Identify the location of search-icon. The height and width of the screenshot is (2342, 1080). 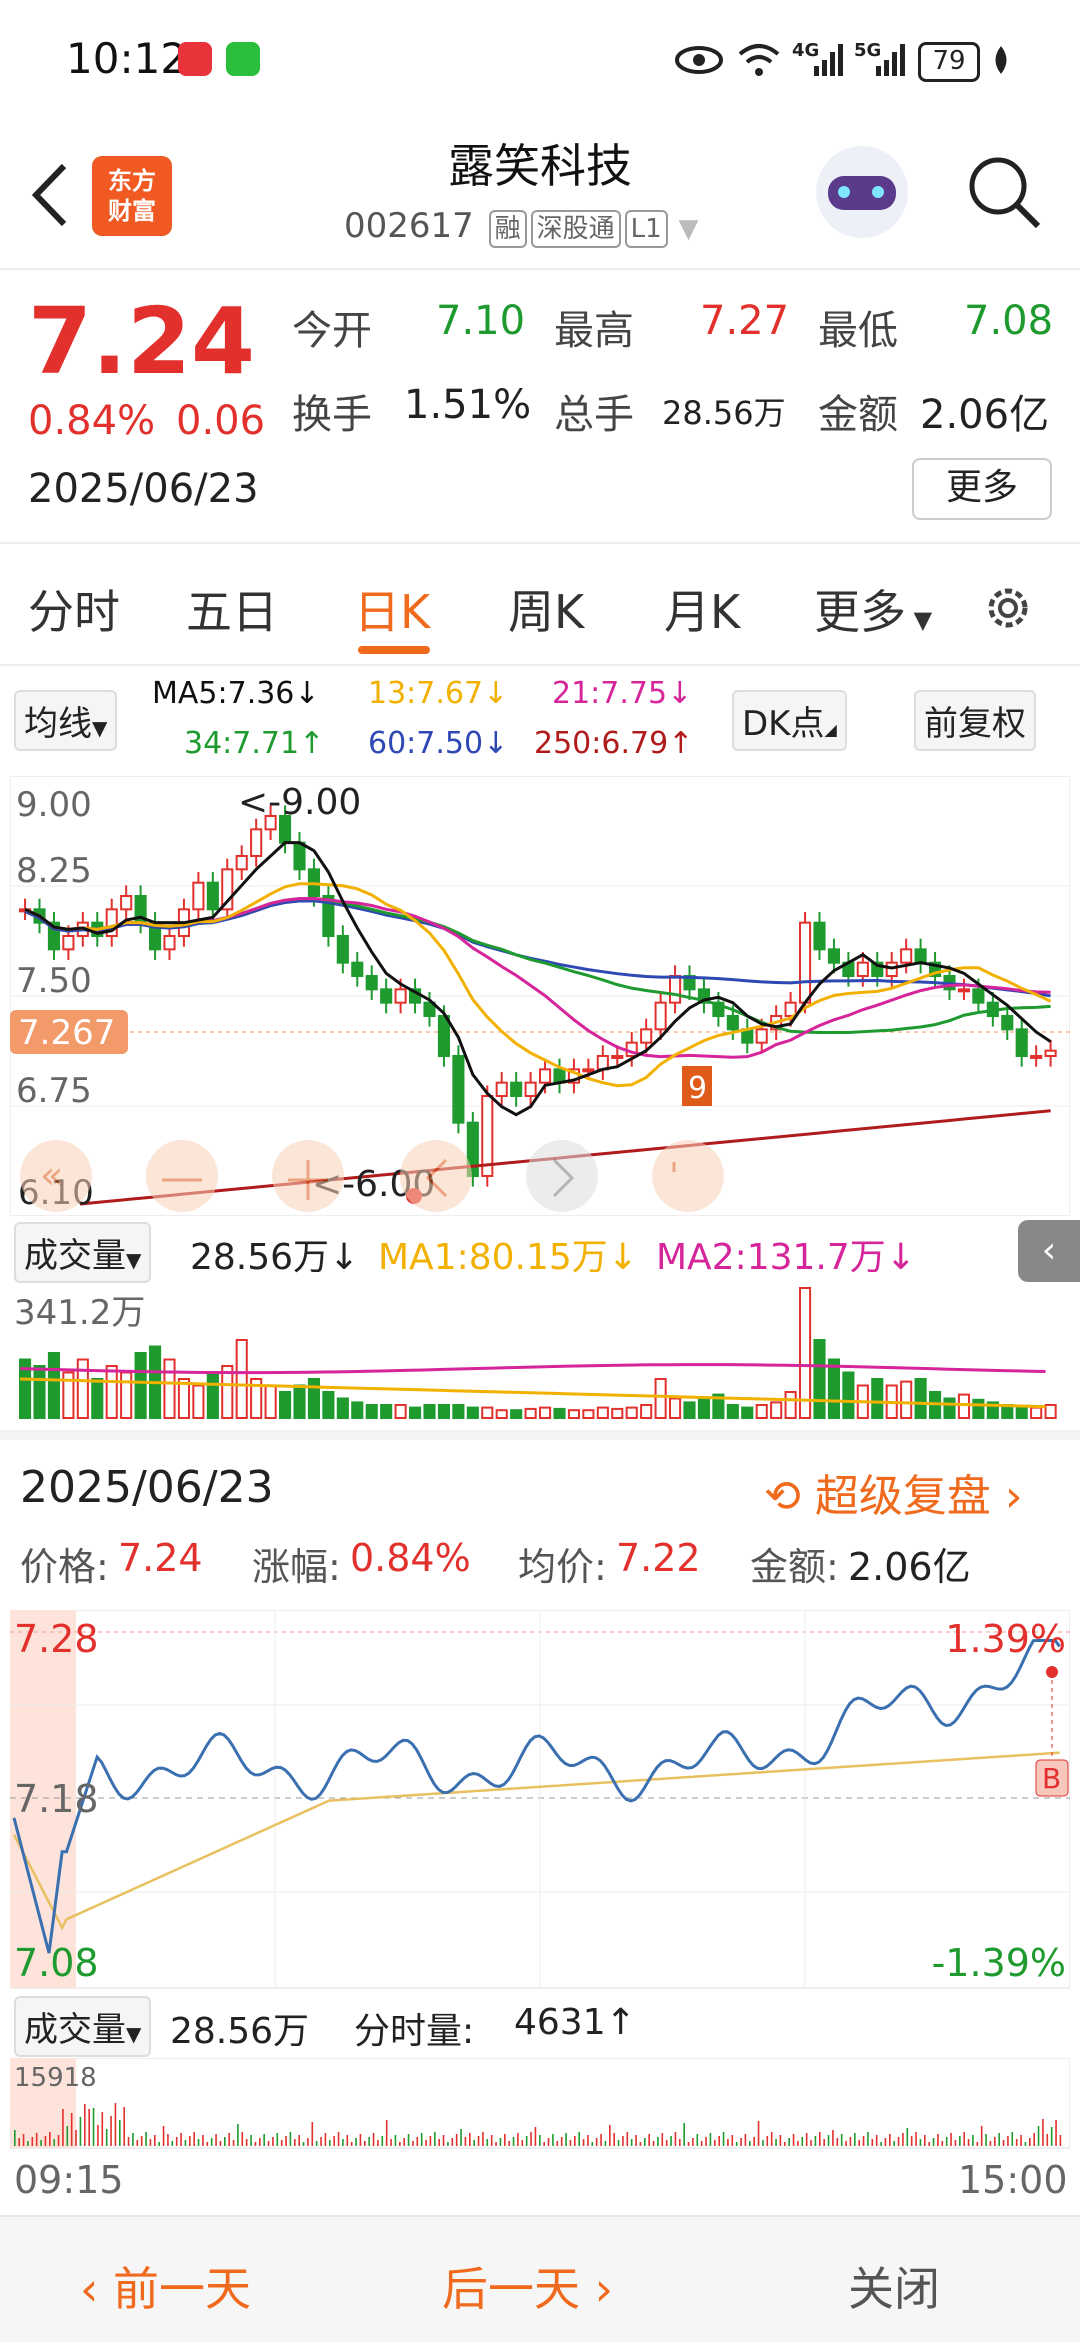
(1004, 192).